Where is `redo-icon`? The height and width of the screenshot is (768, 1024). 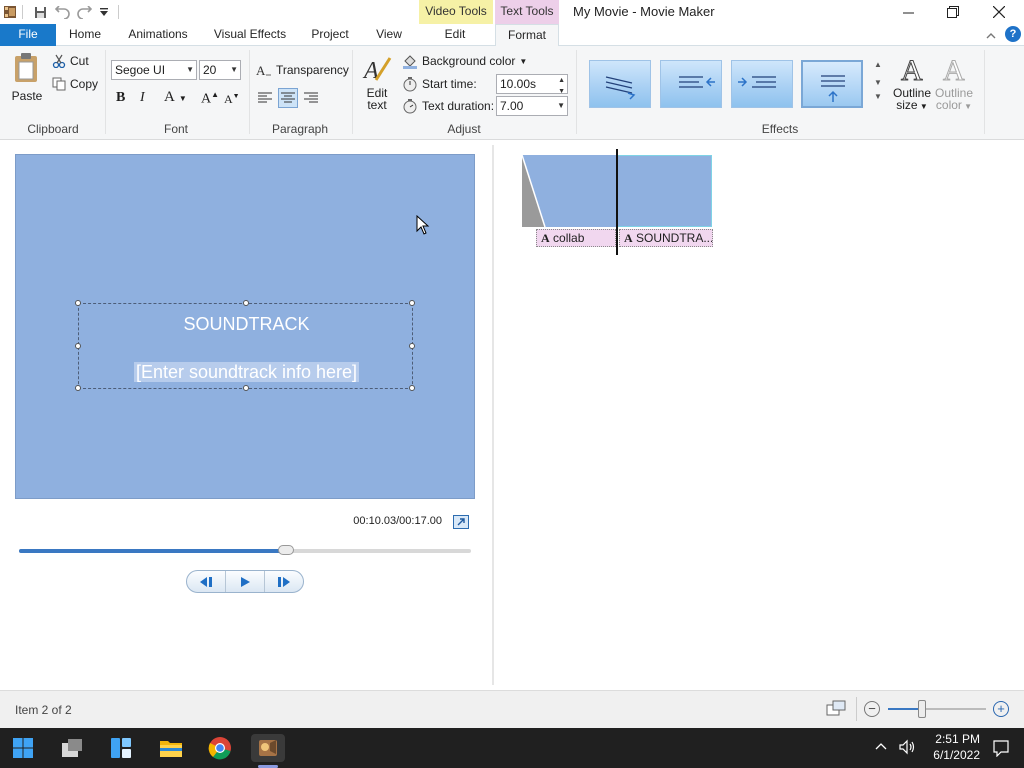 redo-icon is located at coordinates (84, 12).